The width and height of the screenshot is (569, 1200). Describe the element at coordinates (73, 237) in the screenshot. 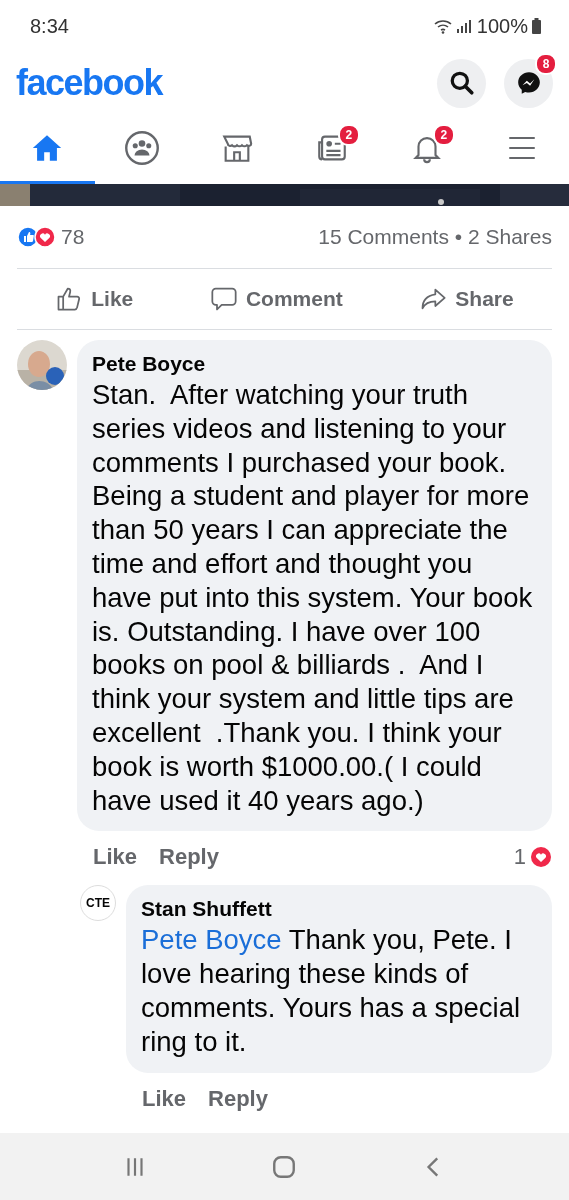

I see `reaction-count: 78` at that location.